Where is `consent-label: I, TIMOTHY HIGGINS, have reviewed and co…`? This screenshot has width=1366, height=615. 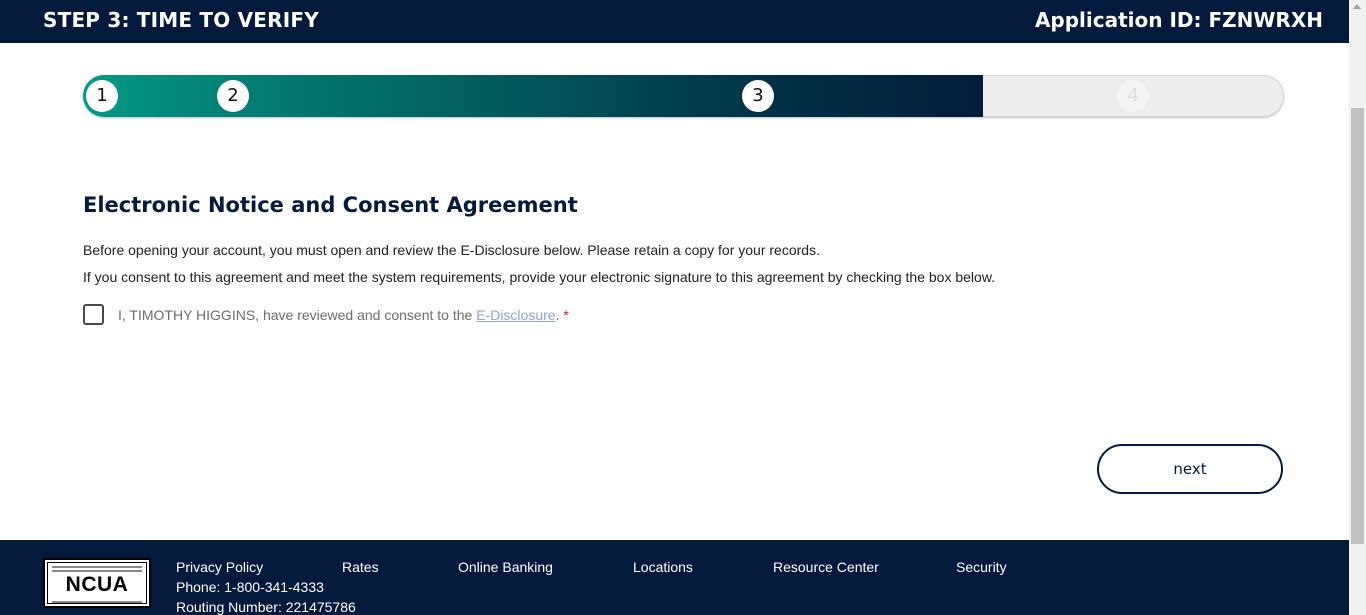
consent-label: I, TIMOTHY HIGGINS, have reviewed and co… is located at coordinates (343, 315).